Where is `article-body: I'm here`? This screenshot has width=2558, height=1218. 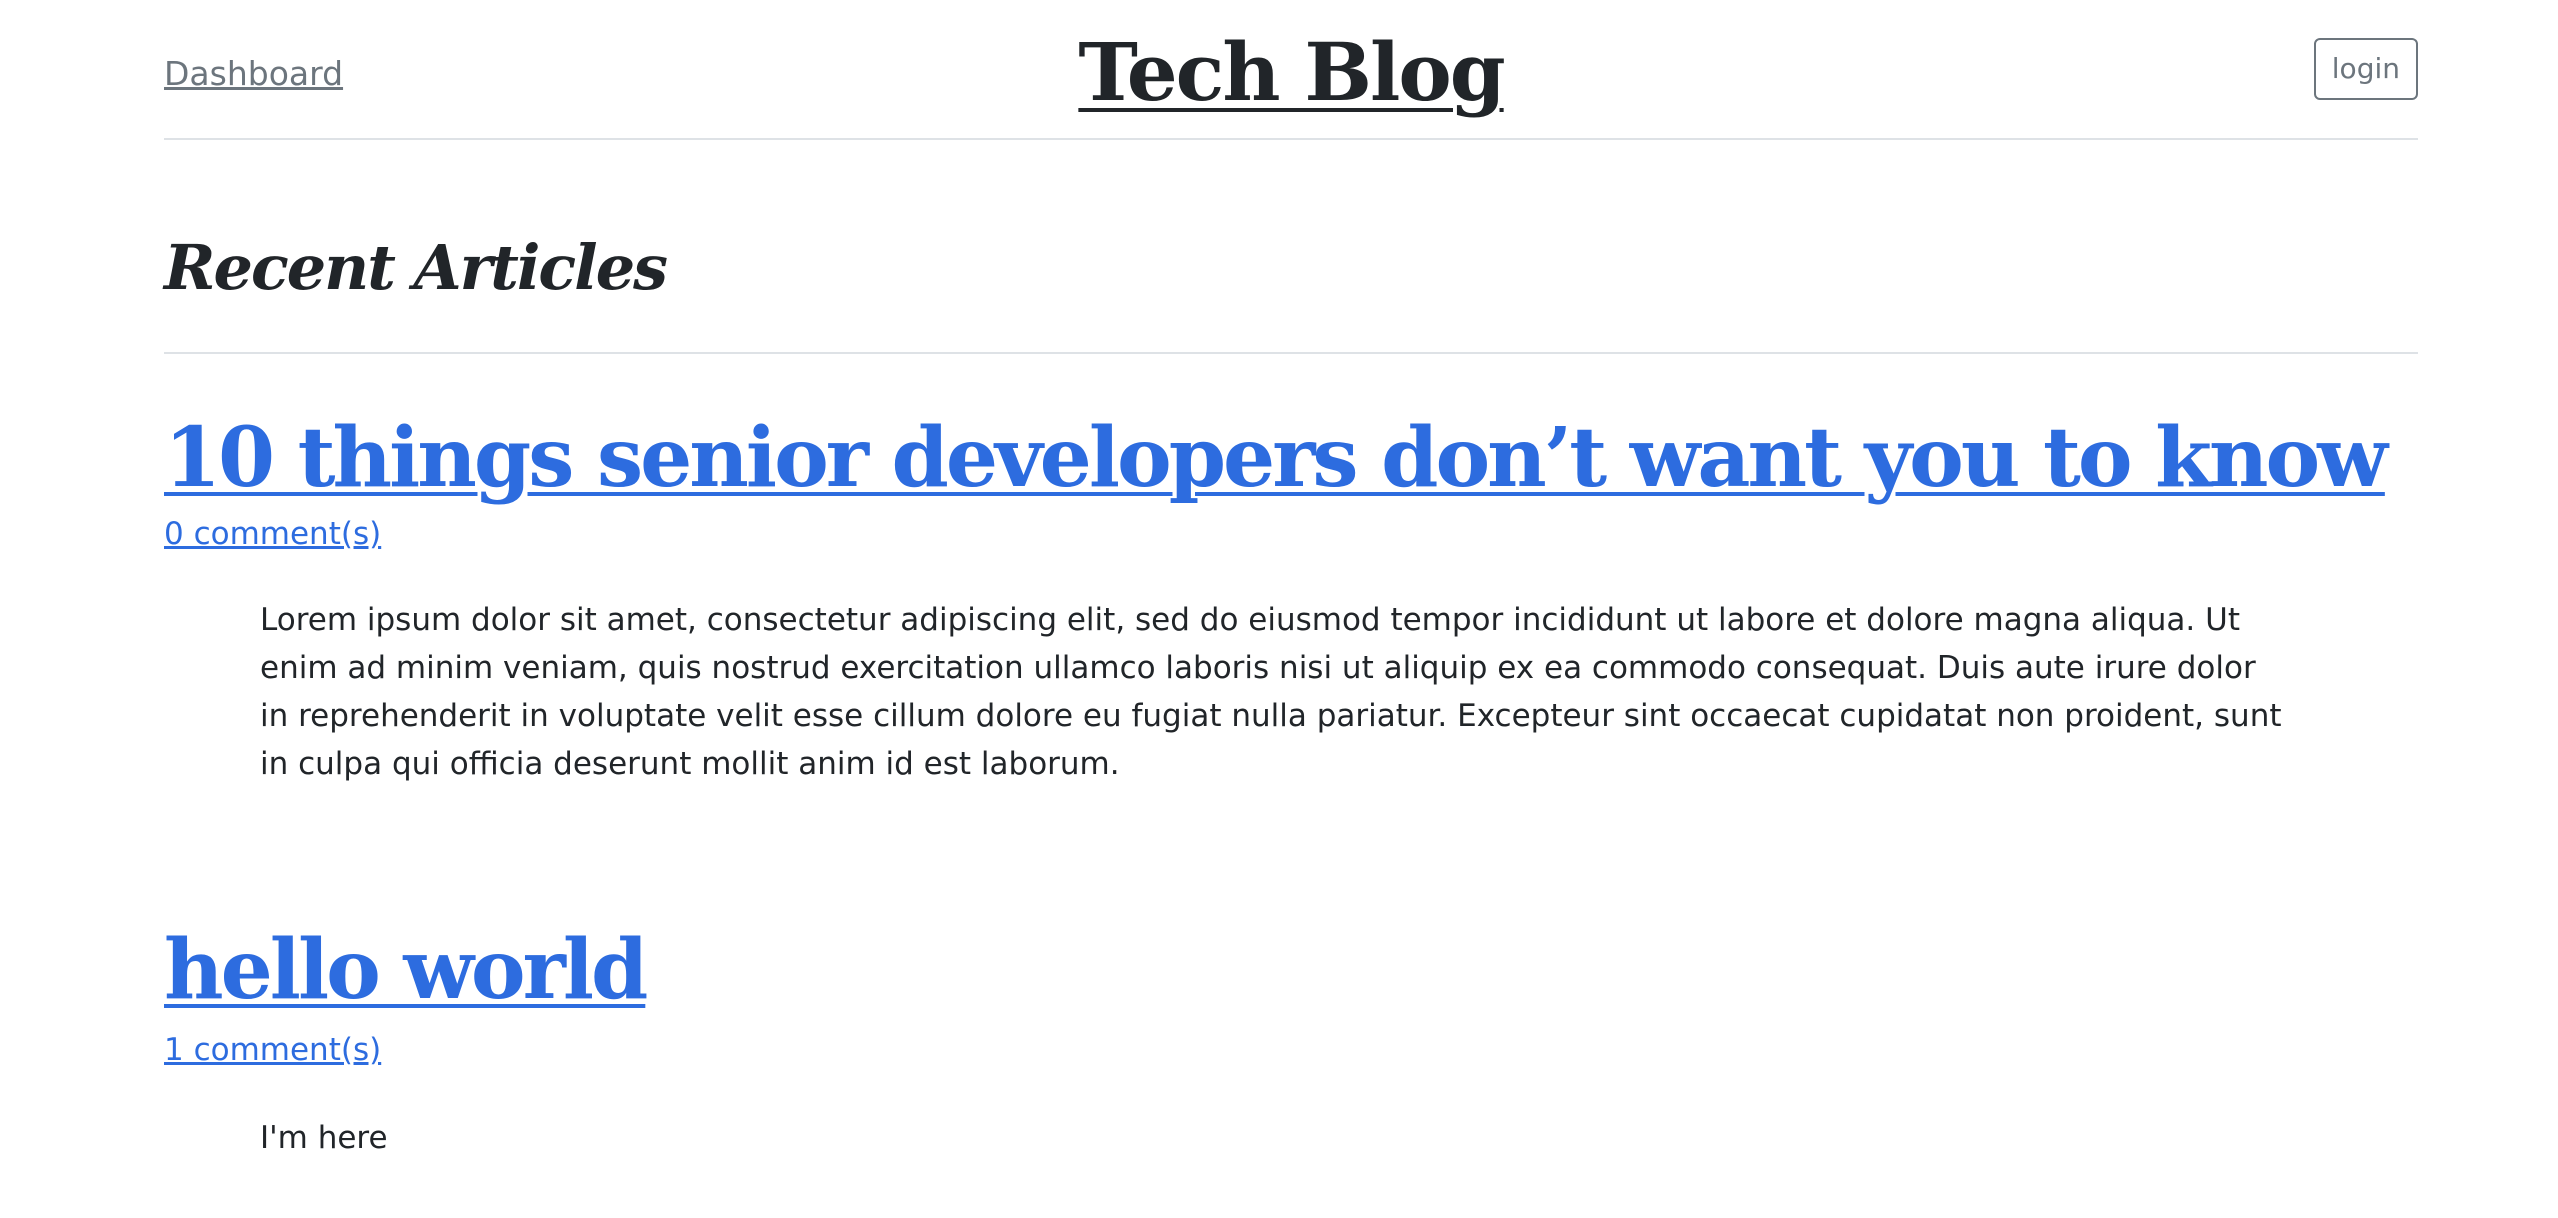
article-body: I'm here is located at coordinates (324, 1138).